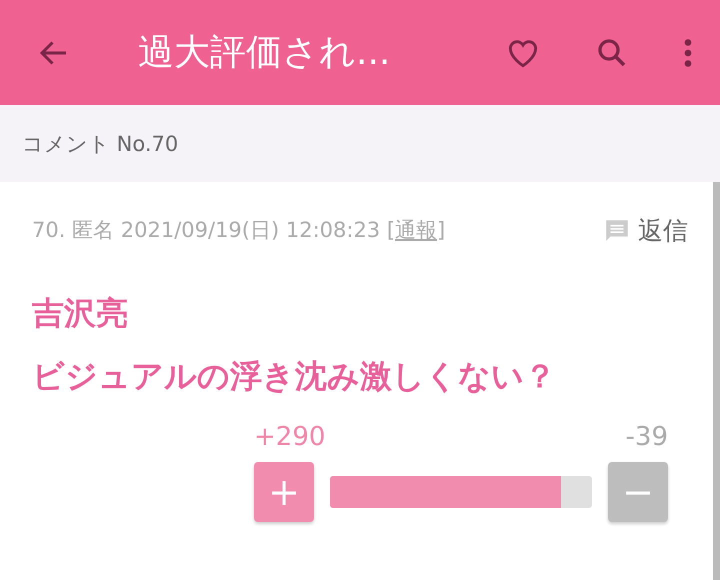 This screenshot has width=720, height=580. What do you see at coordinates (416, 230) in the screenshot?
I see `report-link: 通報` at bounding box center [416, 230].